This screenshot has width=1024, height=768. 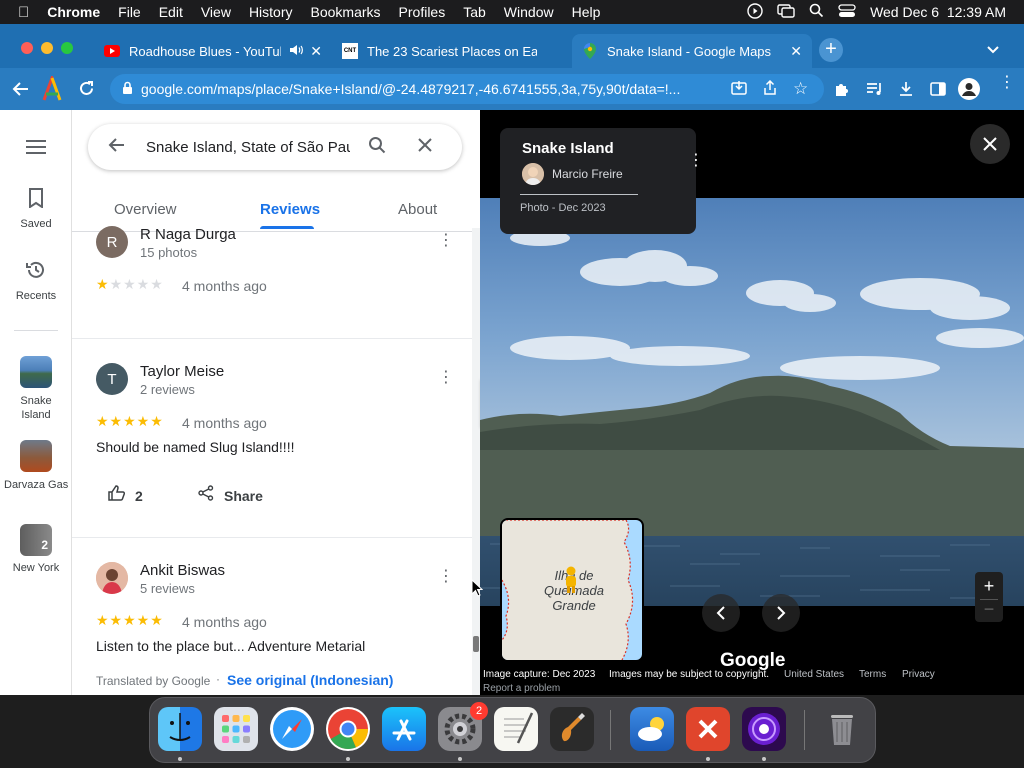 What do you see at coordinates (36, 389) in the screenshot?
I see `recent-place-snake-island: Snake Island` at bounding box center [36, 389].